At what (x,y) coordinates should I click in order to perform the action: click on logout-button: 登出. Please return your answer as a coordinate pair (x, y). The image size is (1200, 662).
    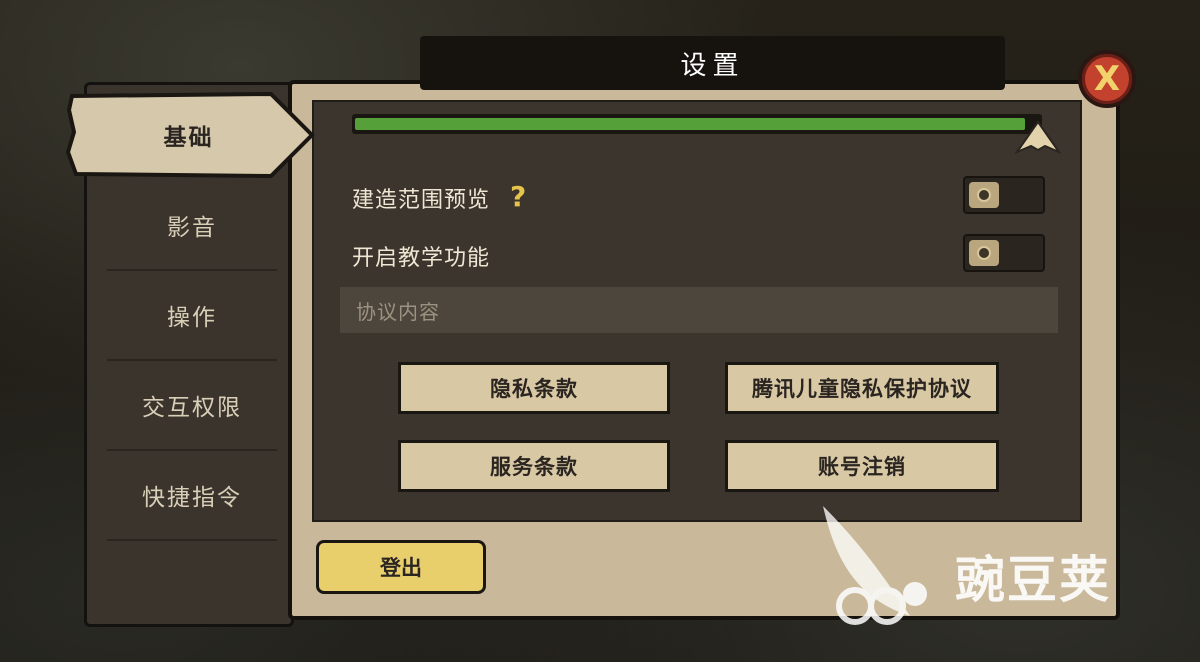
    Looking at the image, I should click on (401, 567).